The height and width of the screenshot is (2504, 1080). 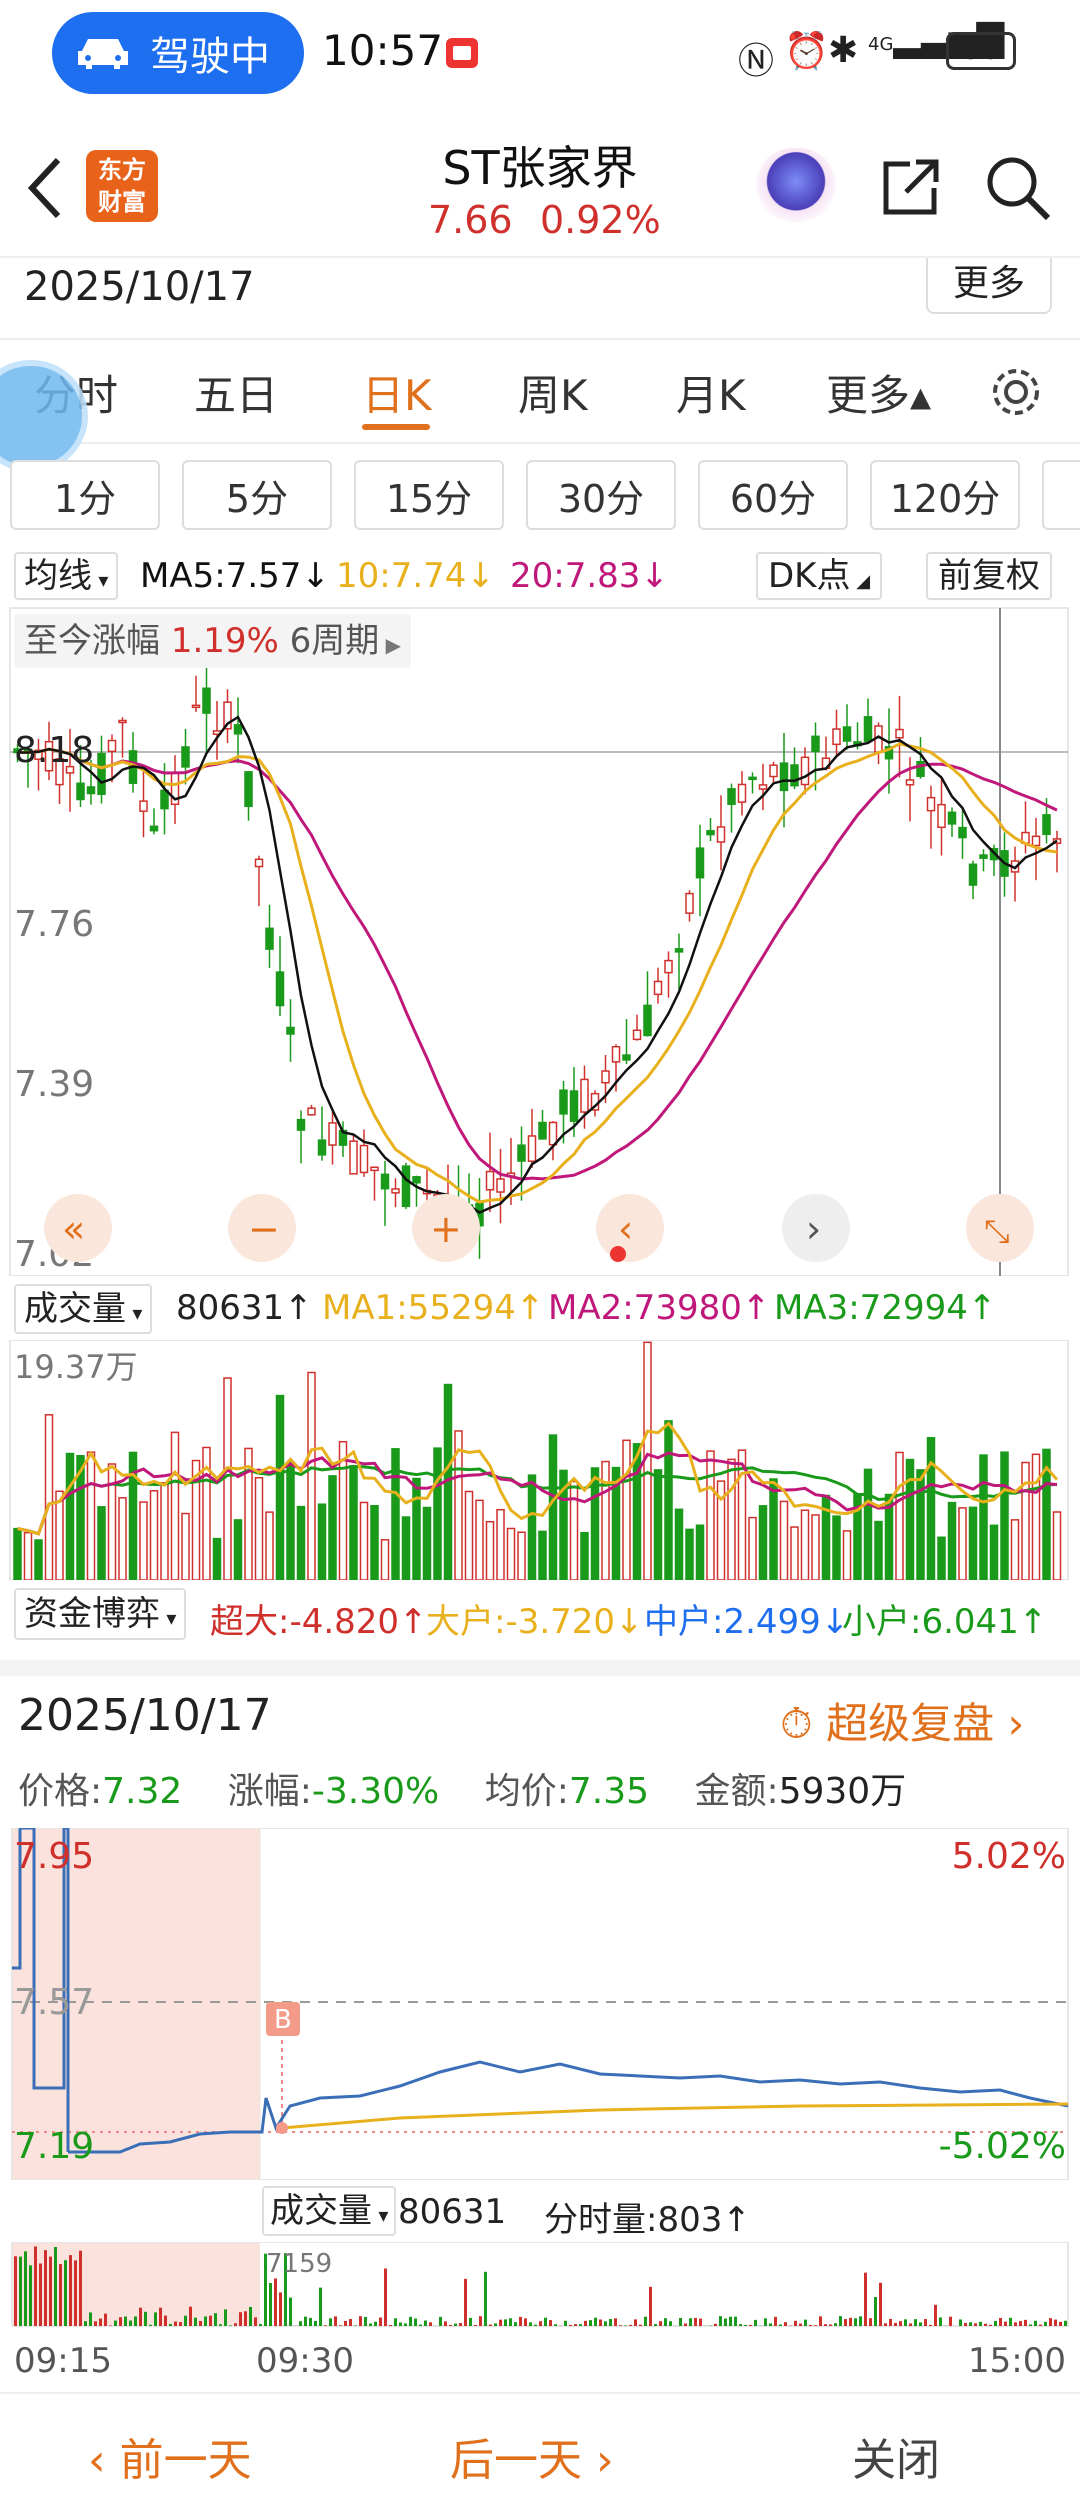 I want to click on tab-monthly-k: 月K, so click(x=711, y=392).